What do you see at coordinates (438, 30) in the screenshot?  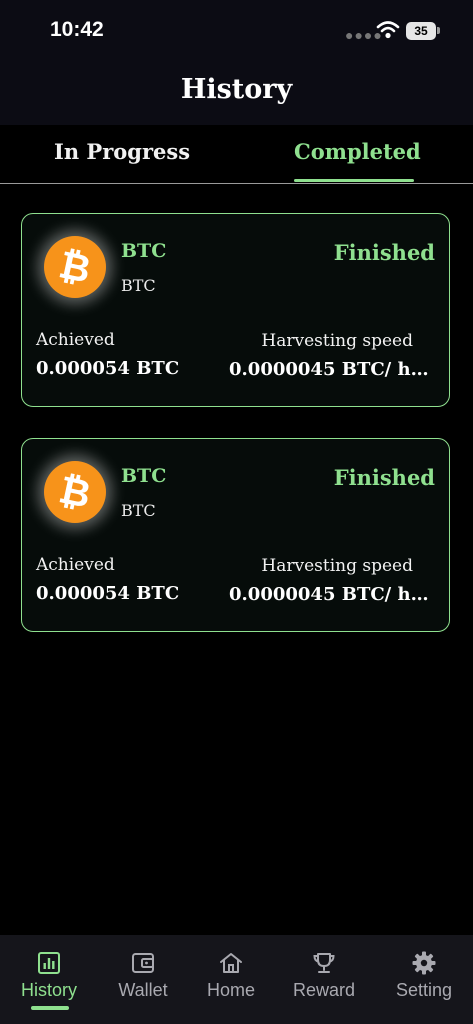 I see `battery-tip` at bounding box center [438, 30].